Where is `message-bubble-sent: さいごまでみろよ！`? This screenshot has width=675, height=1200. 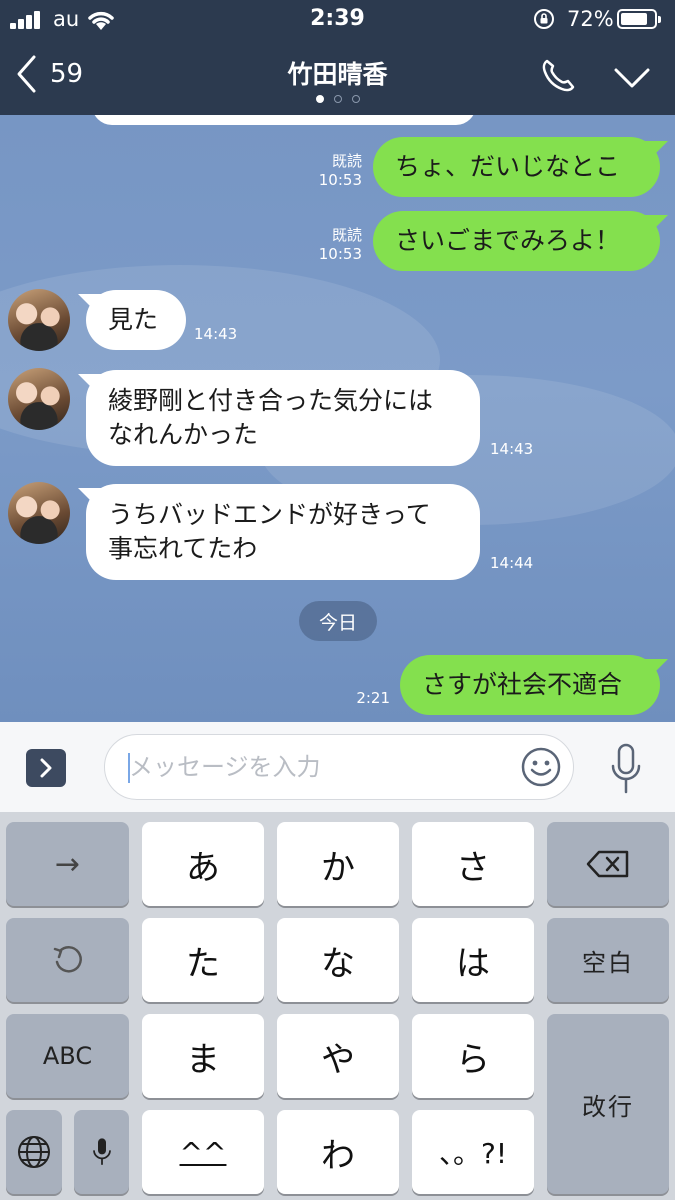
message-bubble-sent: さいごまでみろよ！ is located at coordinates (520, 241).